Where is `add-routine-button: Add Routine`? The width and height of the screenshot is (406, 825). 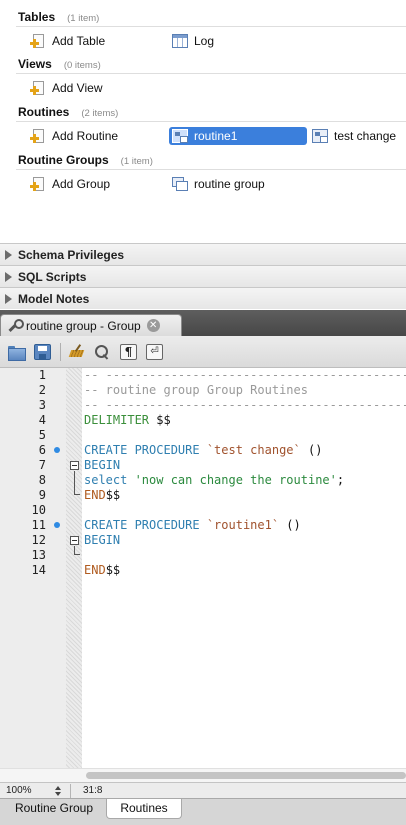 add-routine-button: Add Routine is located at coordinates (74, 136).